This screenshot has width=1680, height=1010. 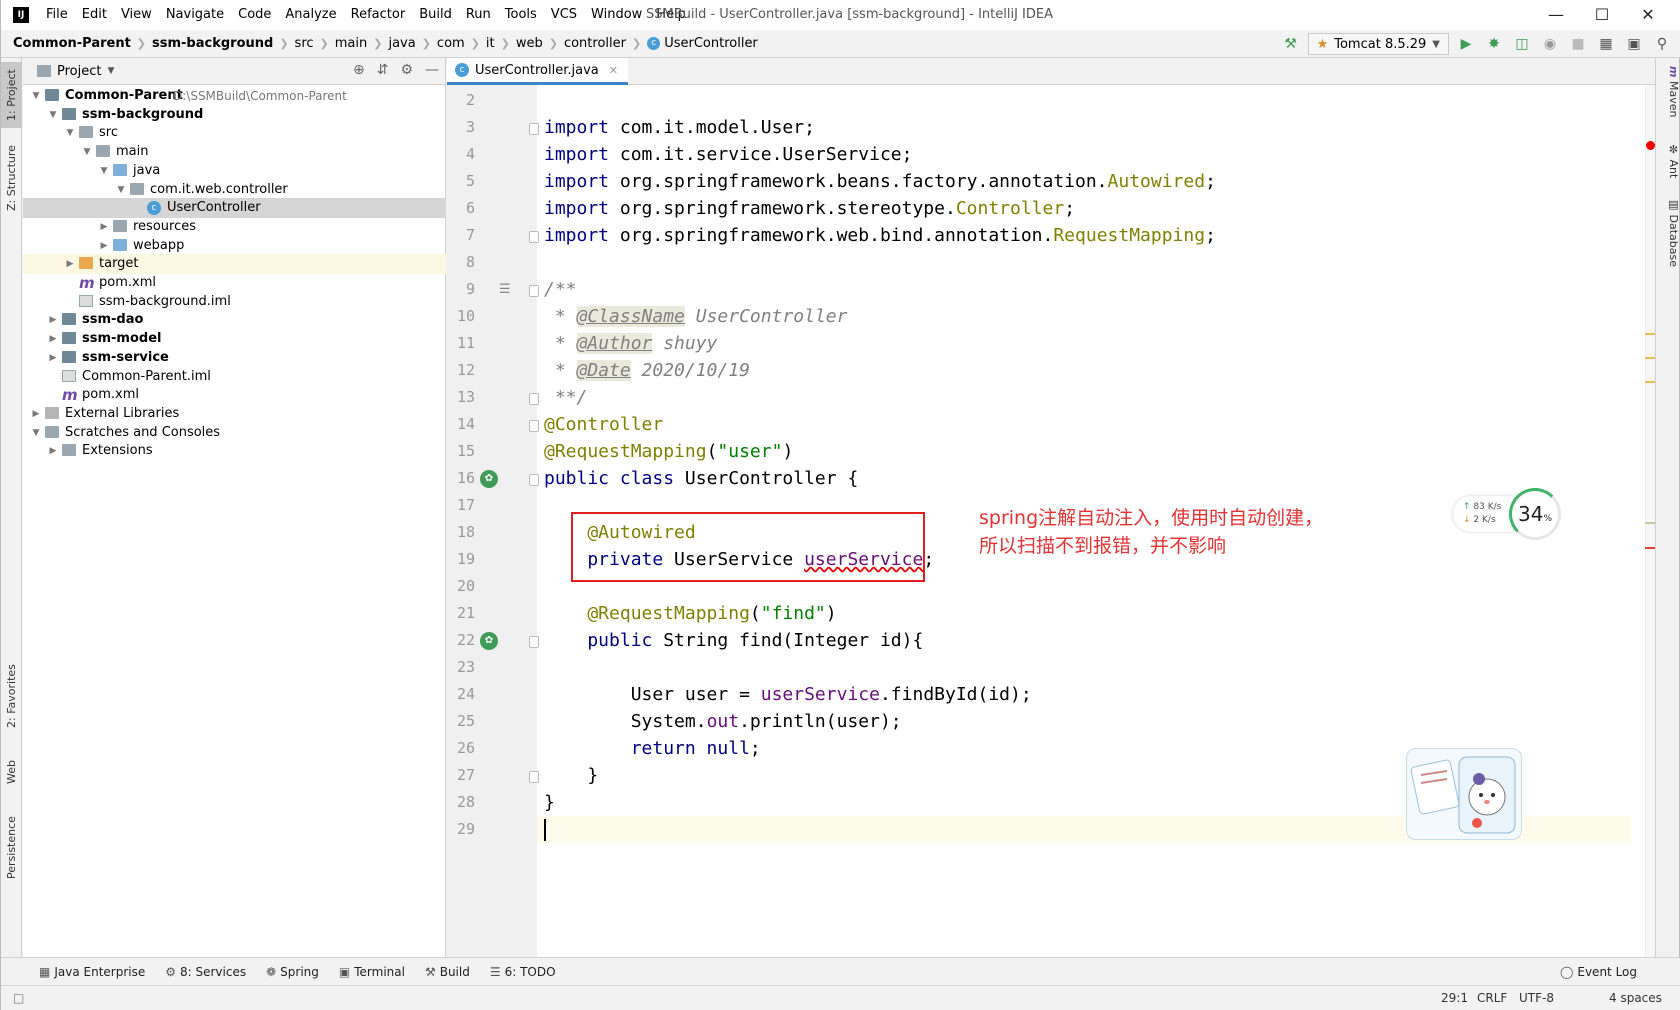 What do you see at coordinates (1556, 15) in the screenshot?
I see `minimize-button: —` at bounding box center [1556, 15].